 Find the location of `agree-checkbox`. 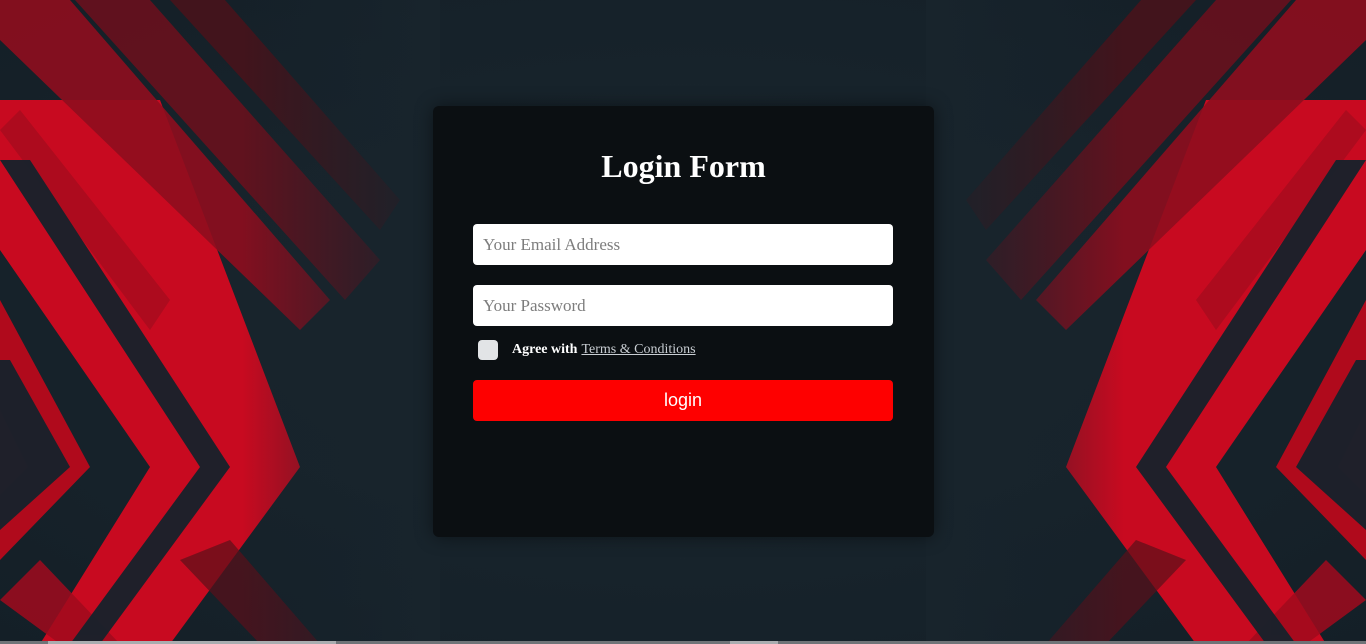

agree-checkbox is located at coordinates (488, 350).